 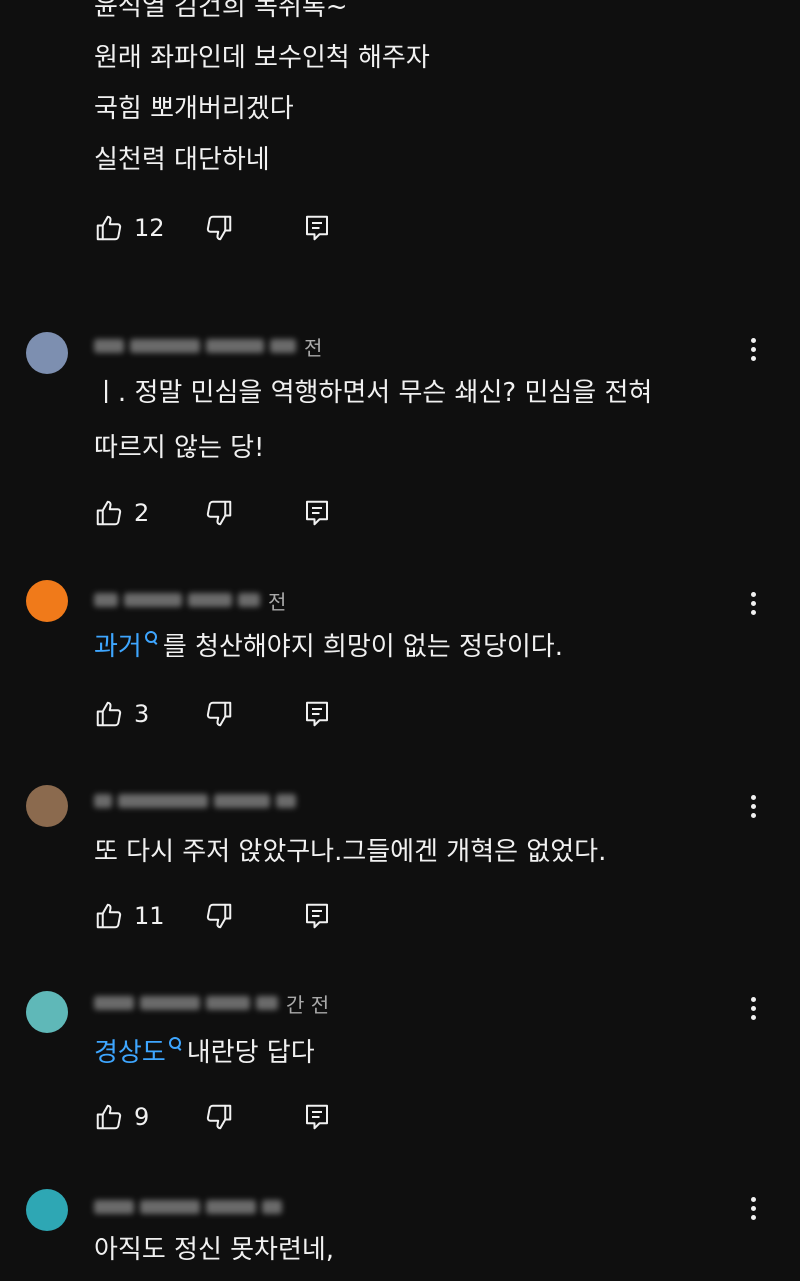 I want to click on comment-actions: 11, so click(x=211, y=916).